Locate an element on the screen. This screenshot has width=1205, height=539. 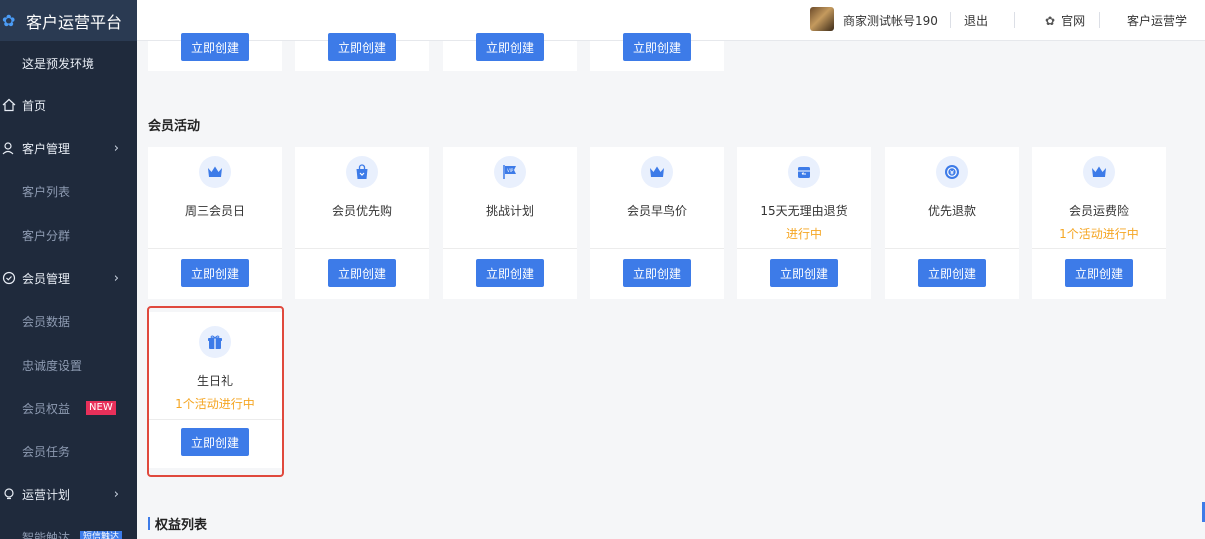
shopping-bag-icon is located at coordinates (362, 172).